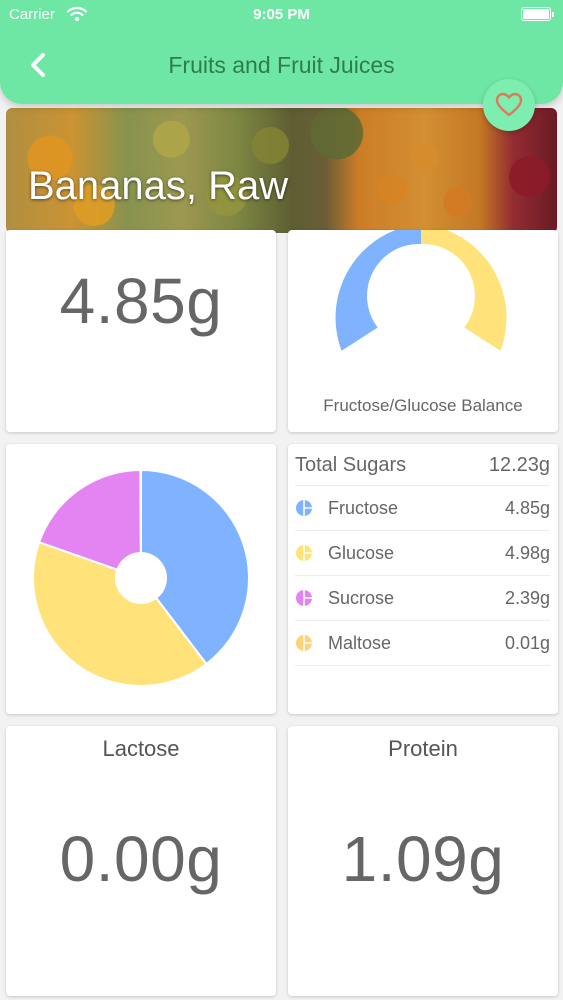 This screenshot has height=1000, width=563. Describe the element at coordinates (422, 643) in the screenshot. I see `sugar-row-maltose: Maltose 0.01g` at that location.